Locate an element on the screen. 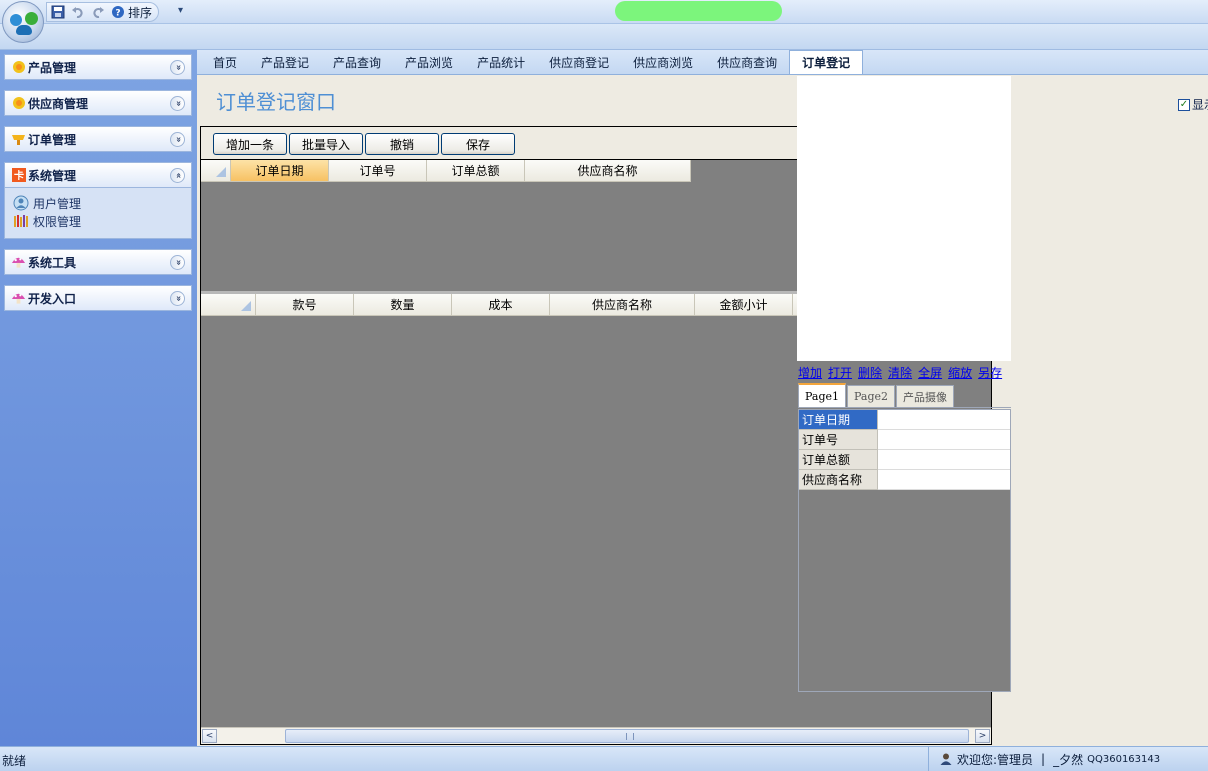  tab-home: 首页 is located at coordinates (225, 62).